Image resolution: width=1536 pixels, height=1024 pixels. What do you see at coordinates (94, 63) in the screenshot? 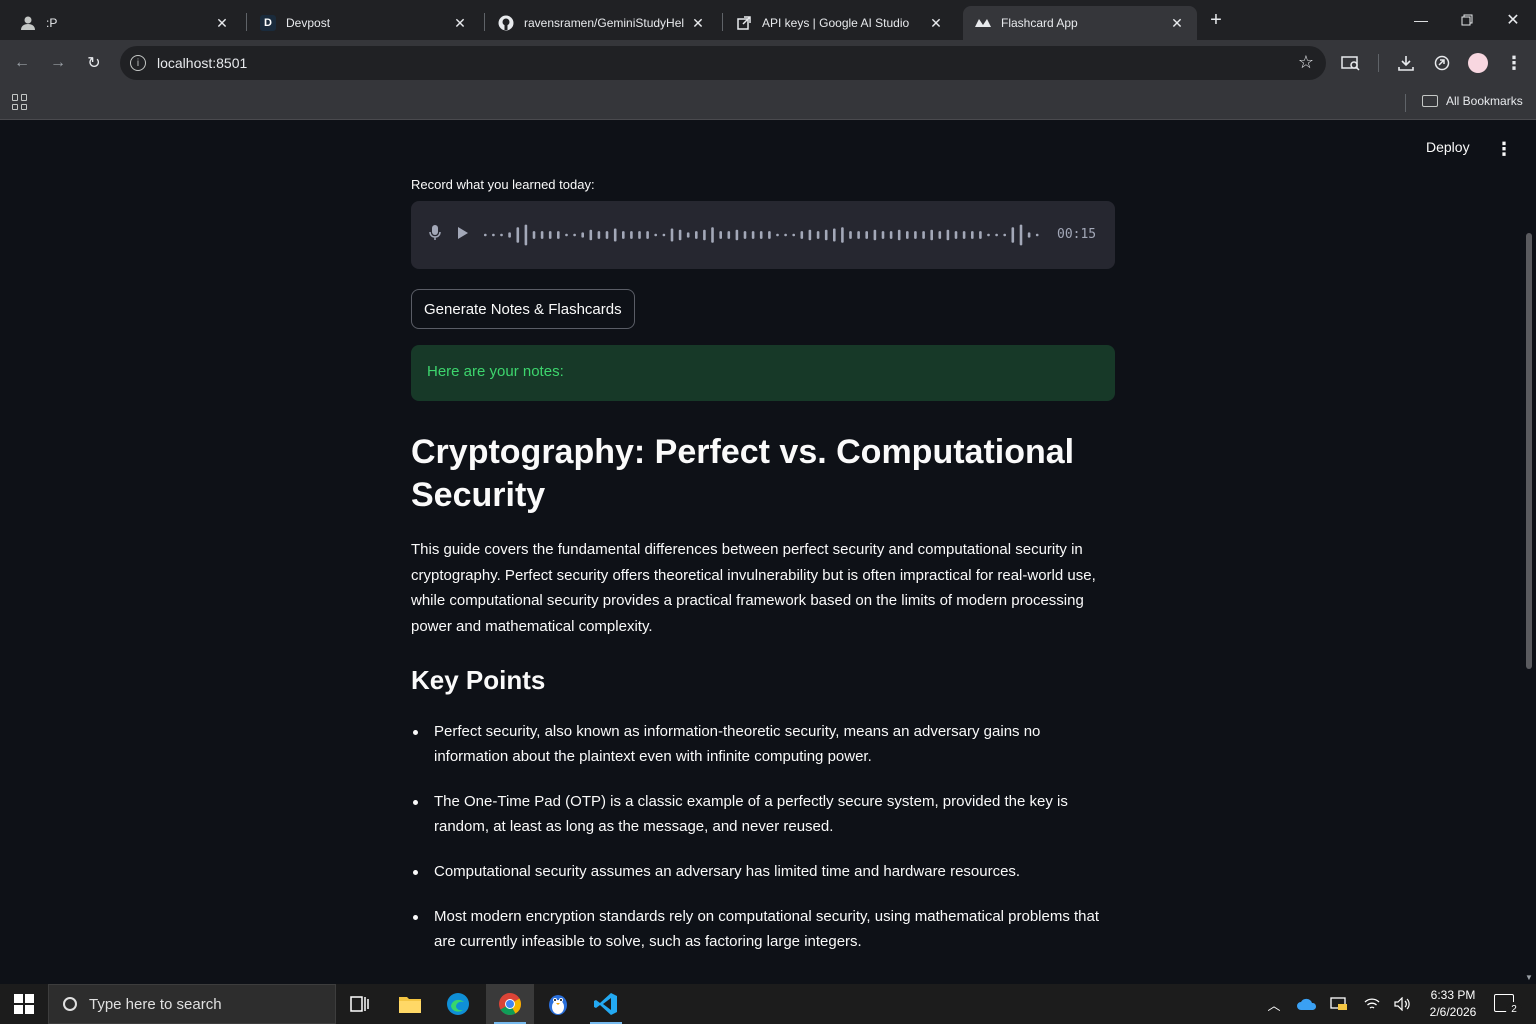
I see `reload-icon: ↻` at bounding box center [94, 63].